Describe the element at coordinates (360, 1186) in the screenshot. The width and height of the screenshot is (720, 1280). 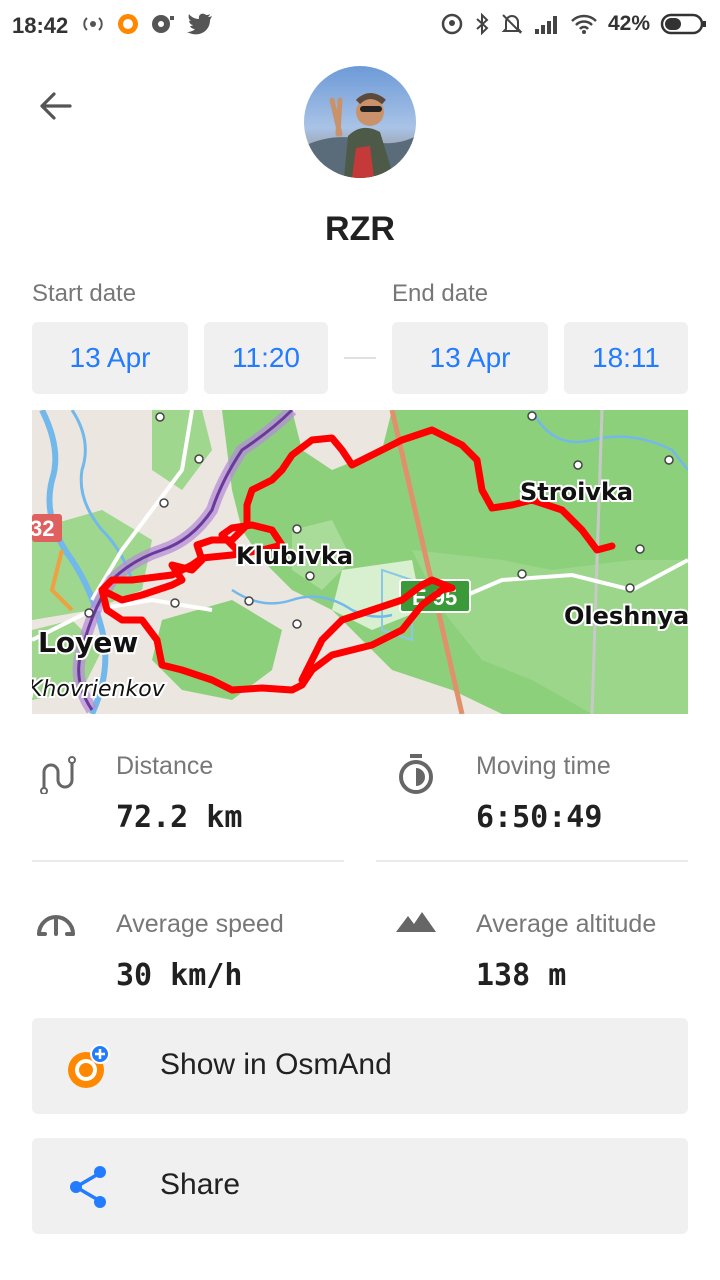
I see `share-button: Share` at that location.